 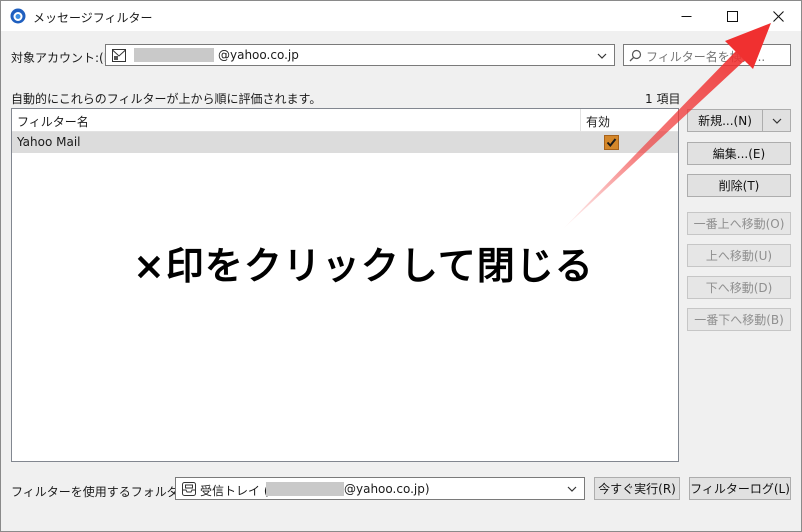 I want to click on annotation-text: ×印をクリックして閉じる, so click(x=363, y=266).